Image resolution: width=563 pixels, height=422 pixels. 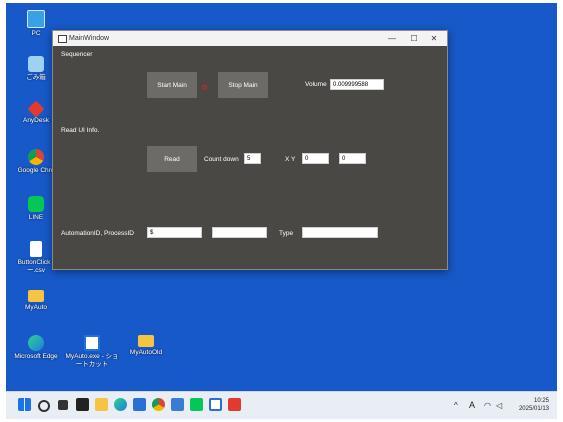 I want to click on stop-main-button: Stop Main, so click(x=243, y=85).